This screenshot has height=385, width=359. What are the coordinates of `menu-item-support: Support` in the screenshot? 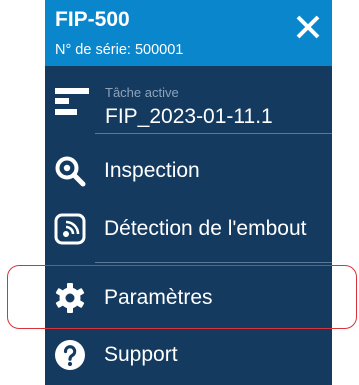 It's located at (188, 355).